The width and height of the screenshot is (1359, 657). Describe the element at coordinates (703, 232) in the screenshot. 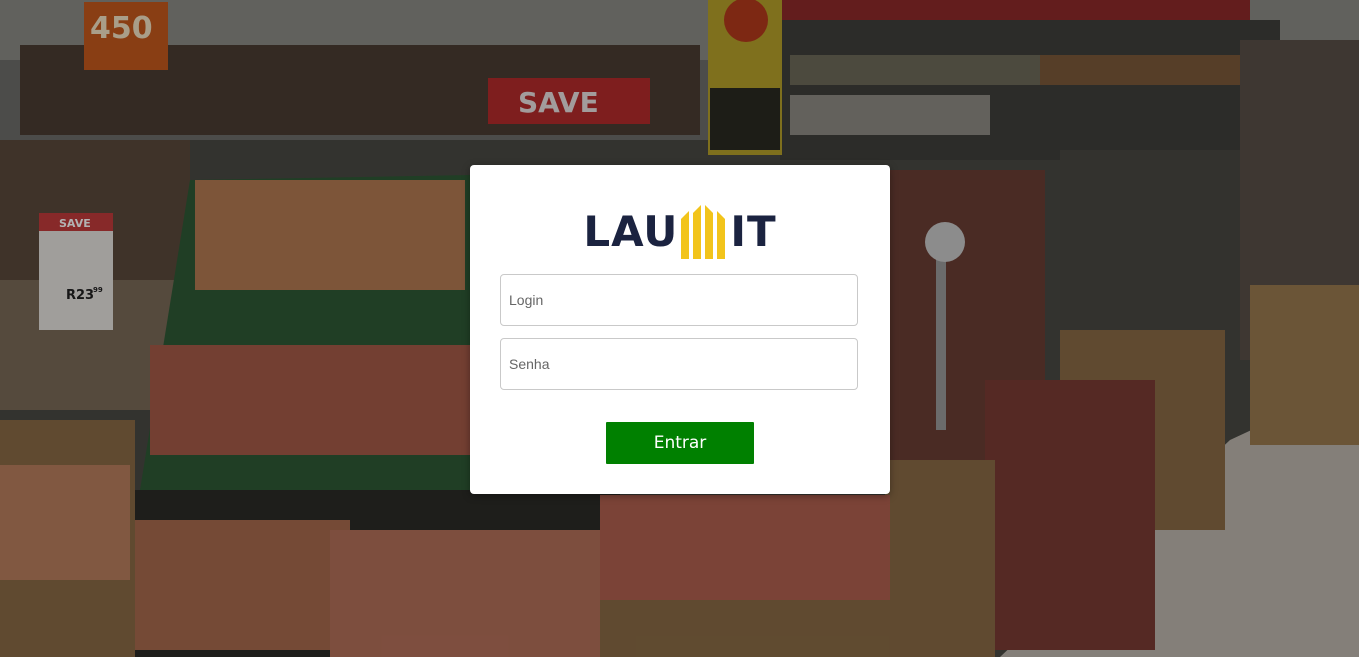

I see `logo-stripes-icon` at that location.